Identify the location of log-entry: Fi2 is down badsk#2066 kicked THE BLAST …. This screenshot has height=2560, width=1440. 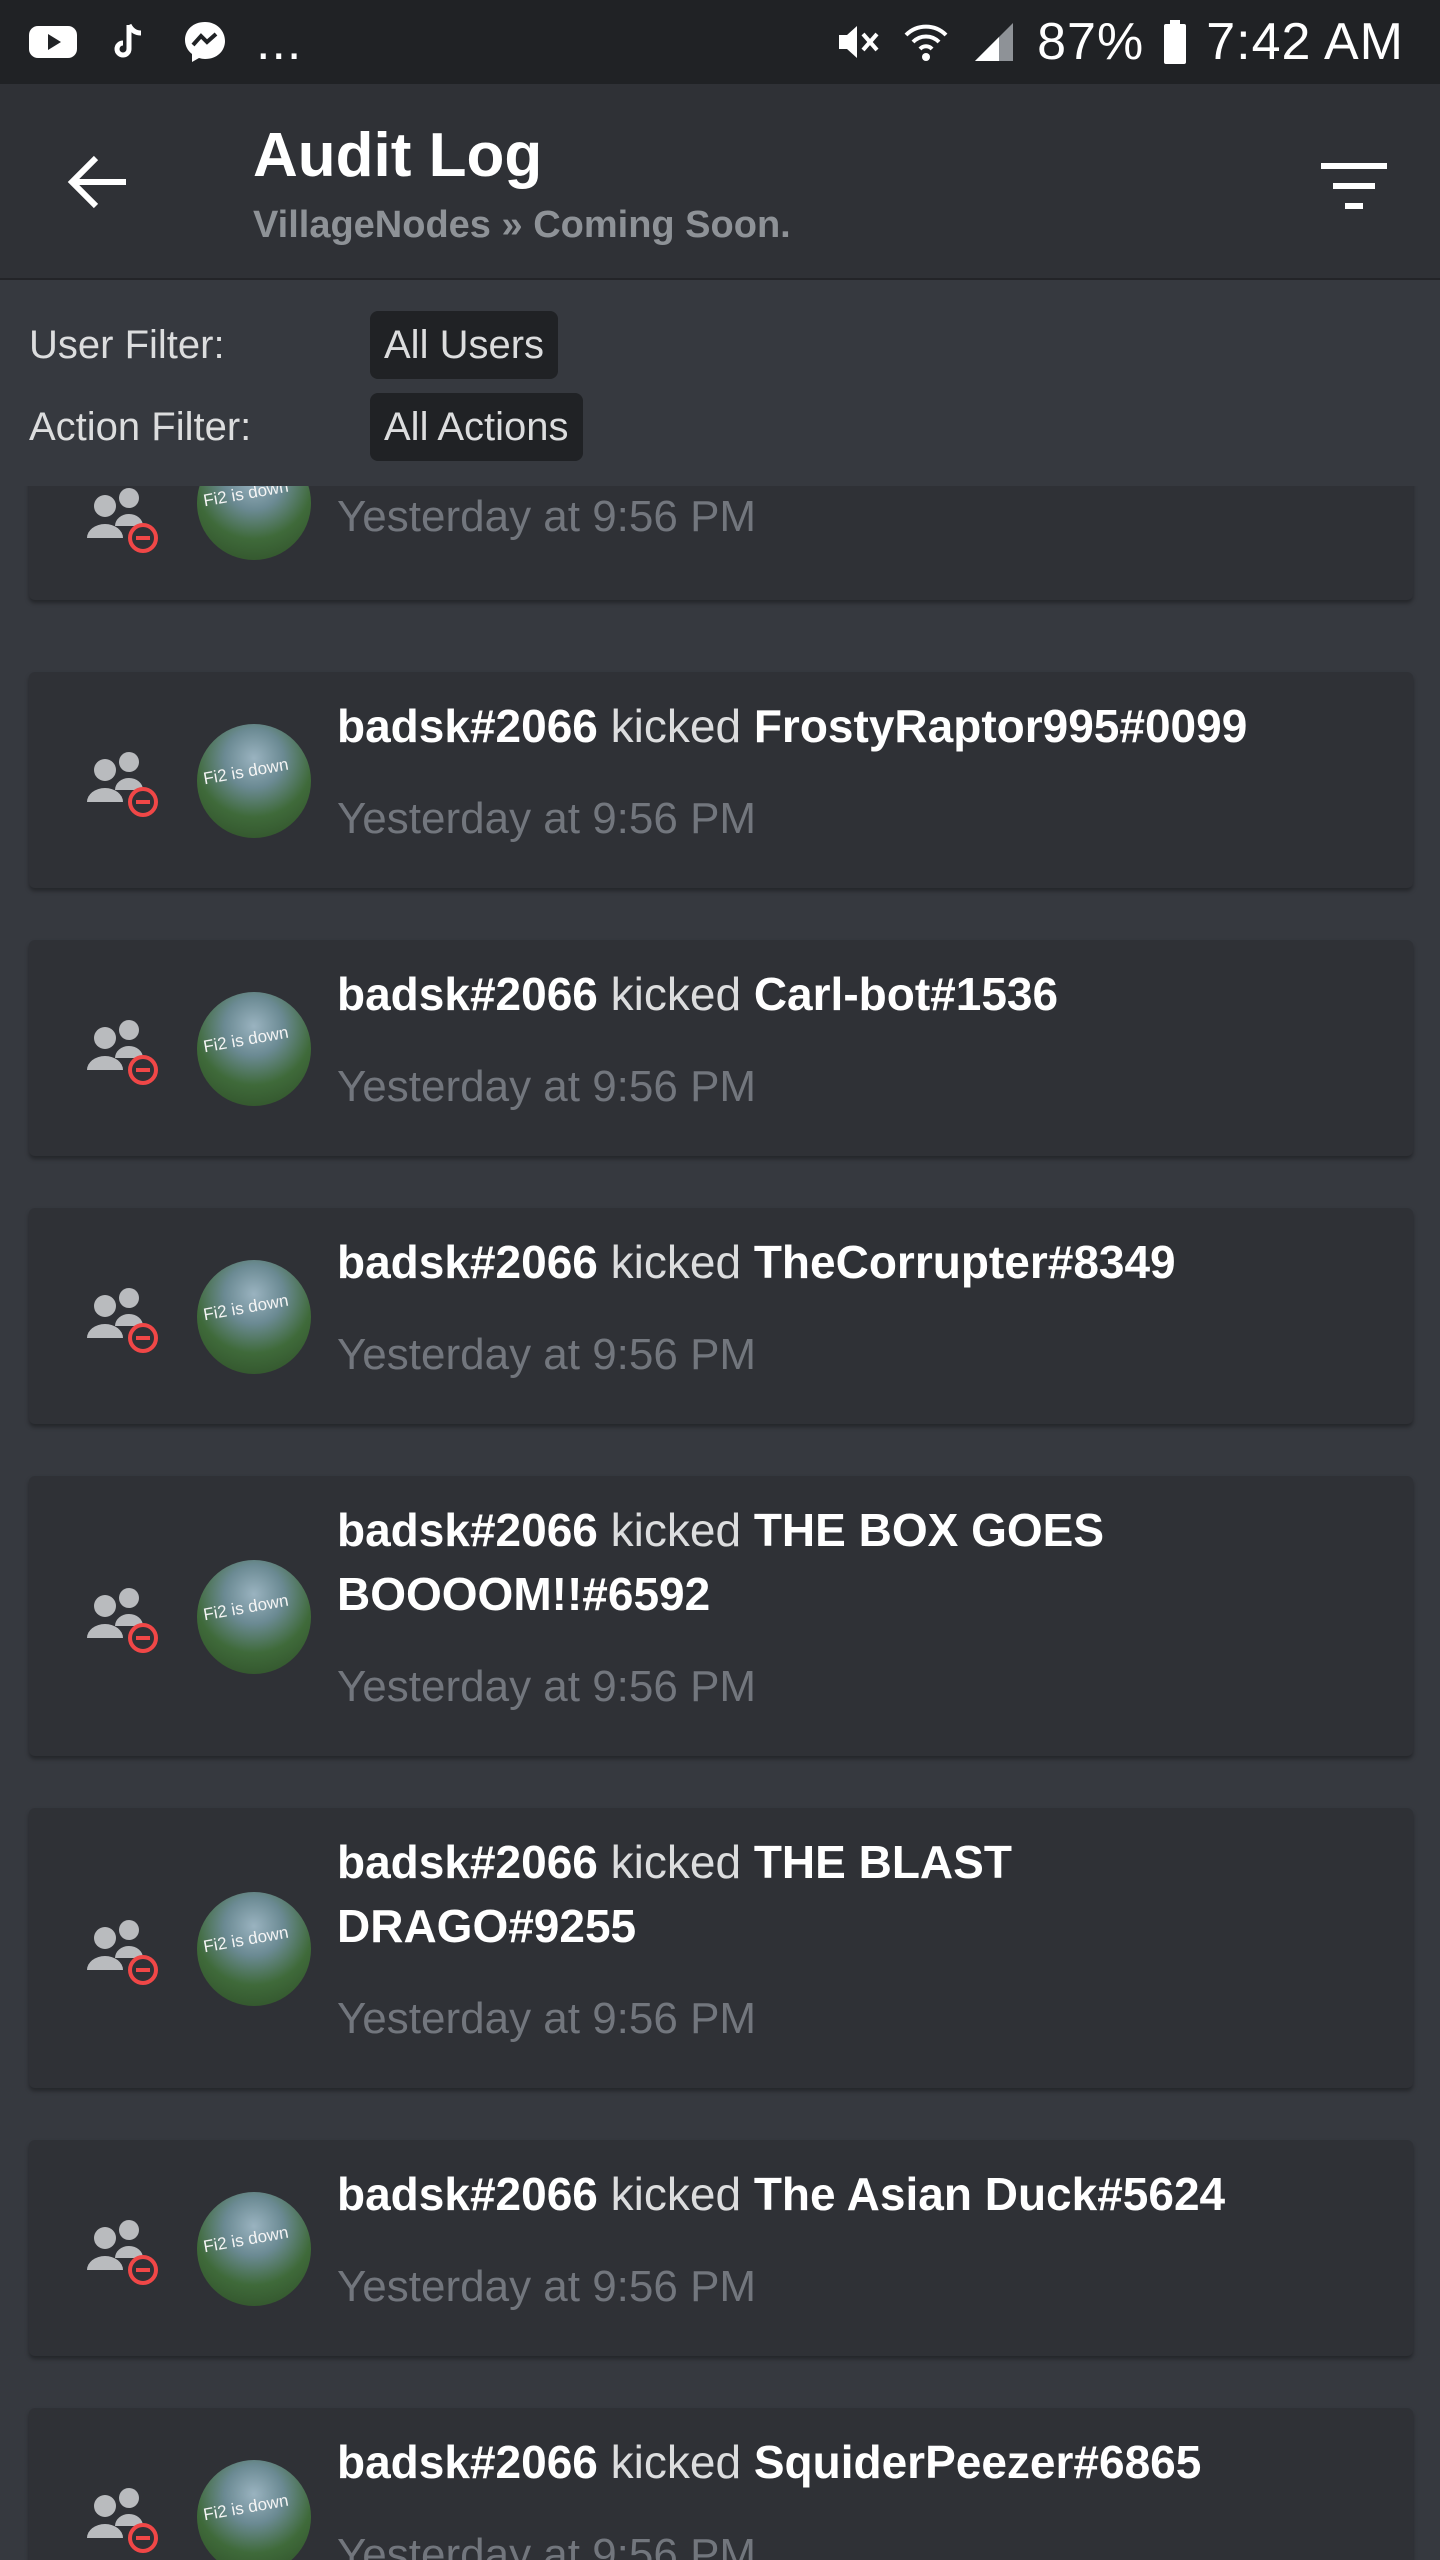
(721, 1948).